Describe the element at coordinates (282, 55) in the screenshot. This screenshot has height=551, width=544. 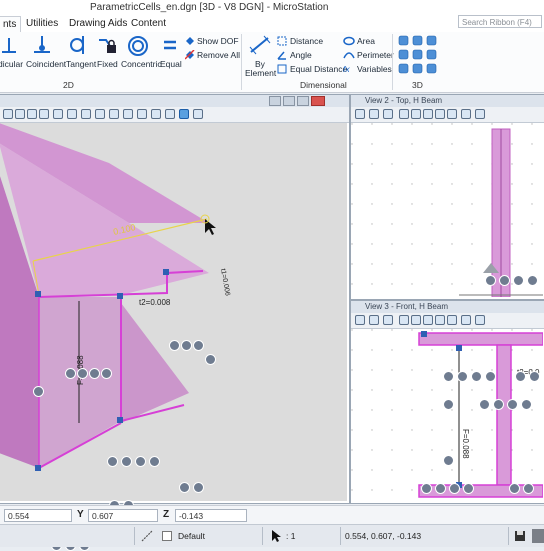
I see `angle-icon` at that location.